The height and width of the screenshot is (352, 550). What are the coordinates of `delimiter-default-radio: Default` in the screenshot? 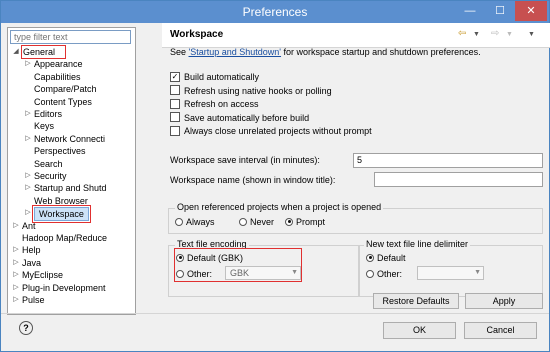 It's located at (386, 258).